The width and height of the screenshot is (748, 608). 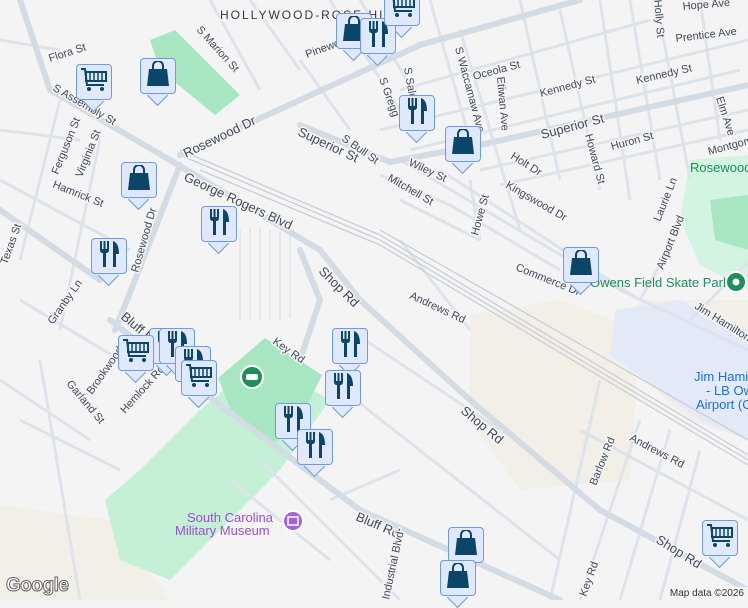 What do you see at coordinates (736, 282) in the screenshot?
I see `skate-park-pin-icon` at bounding box center [736, 282].